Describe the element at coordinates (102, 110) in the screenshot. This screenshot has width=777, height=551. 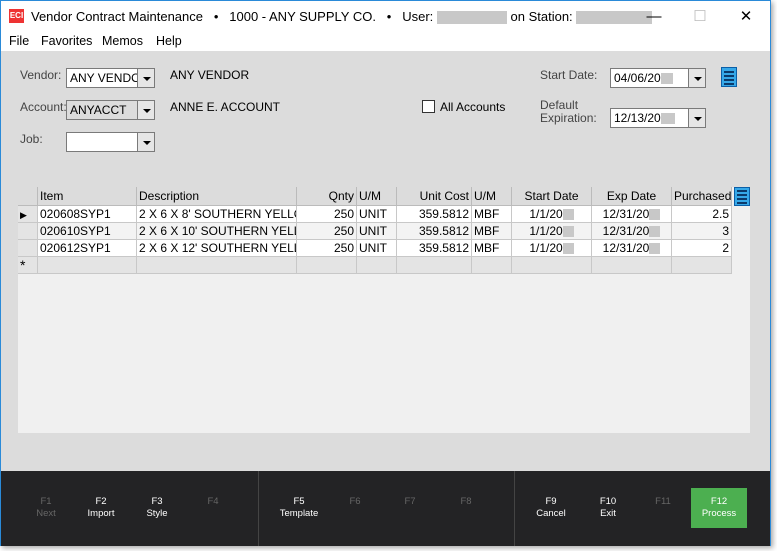
I see `account-input: ANYACCT` at that location.